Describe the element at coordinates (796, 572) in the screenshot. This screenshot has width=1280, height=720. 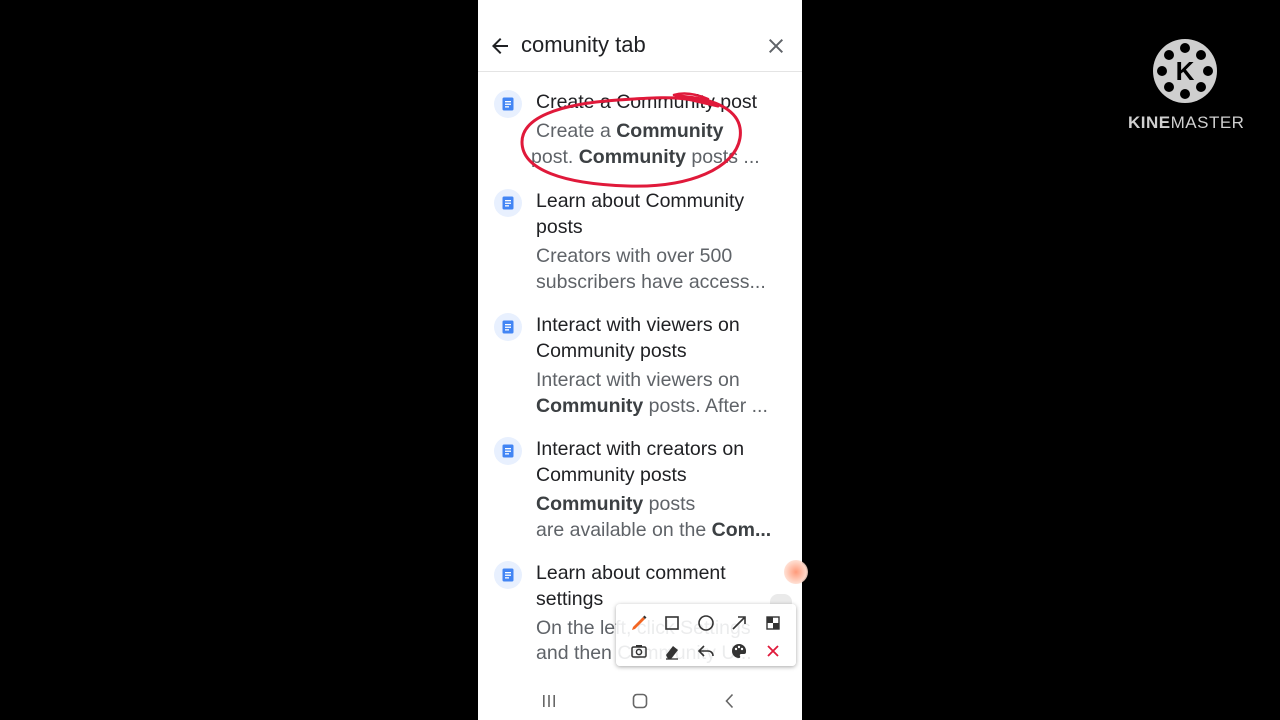
I see `record-indicator-icon` at that location.